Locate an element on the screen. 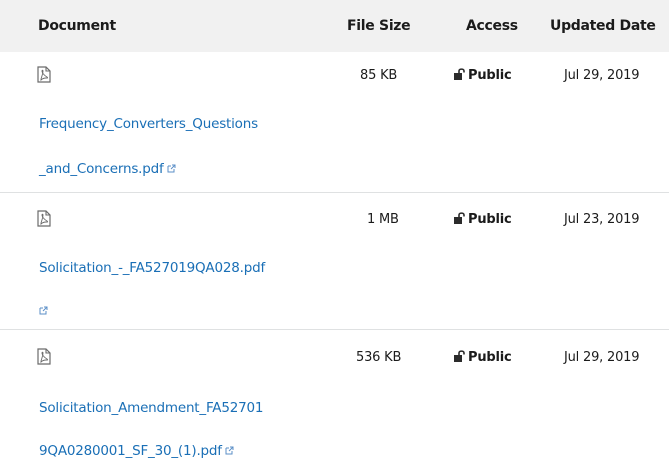 The image size is (669, 472). document-link: Frequency_Converters_Questions is located at coordinates (148, 124).